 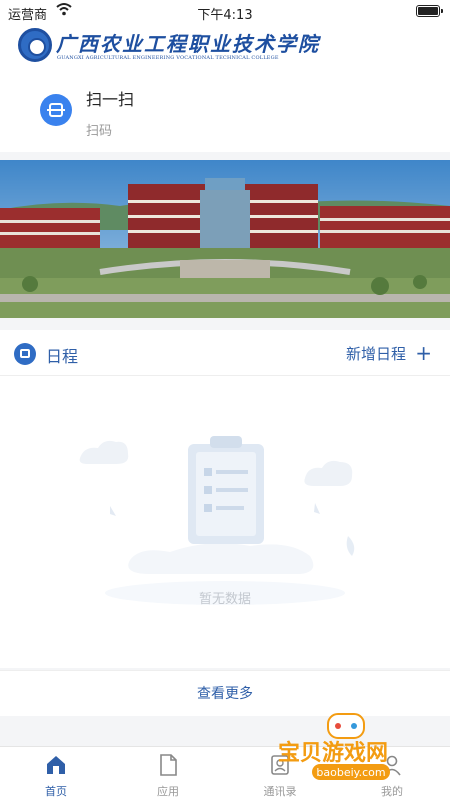 What do you see at coordinates (350, 772) in the screenshot?
I see `watermark-url: baobeiy.com` at bounding box center [350, 772].